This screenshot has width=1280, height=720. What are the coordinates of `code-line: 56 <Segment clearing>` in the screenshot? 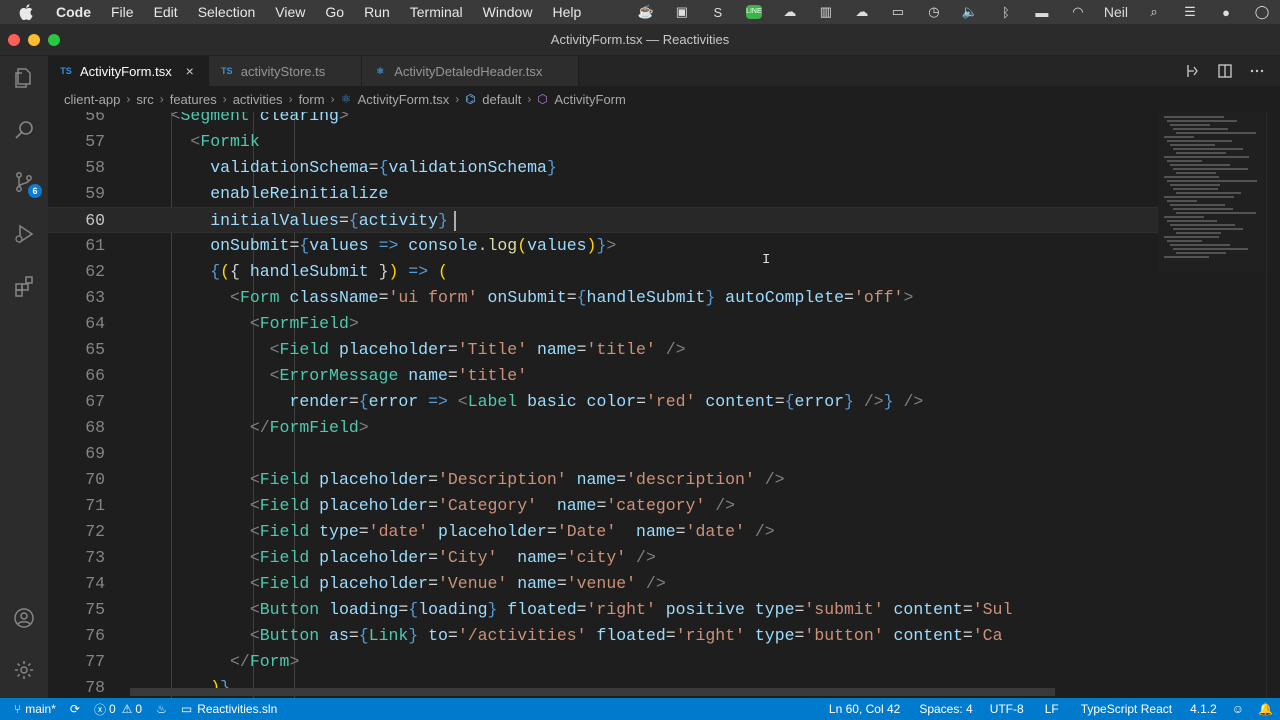 It's located at (603, 120).